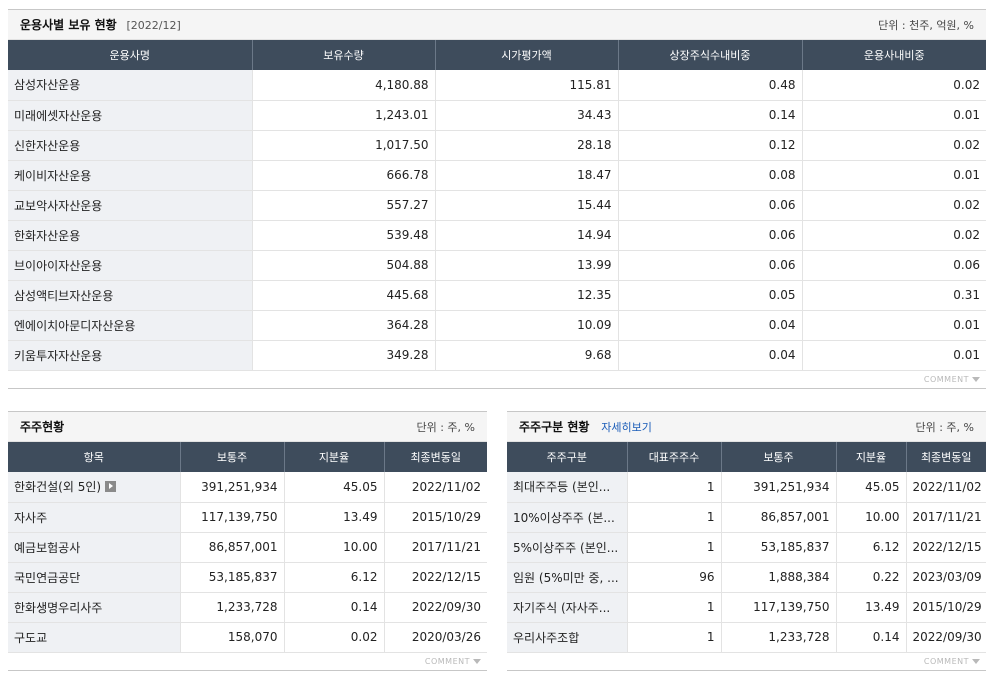  Describe the element at coordinates (111, 487) in the screenshot. I see `expand-arrow-icon` at that location.